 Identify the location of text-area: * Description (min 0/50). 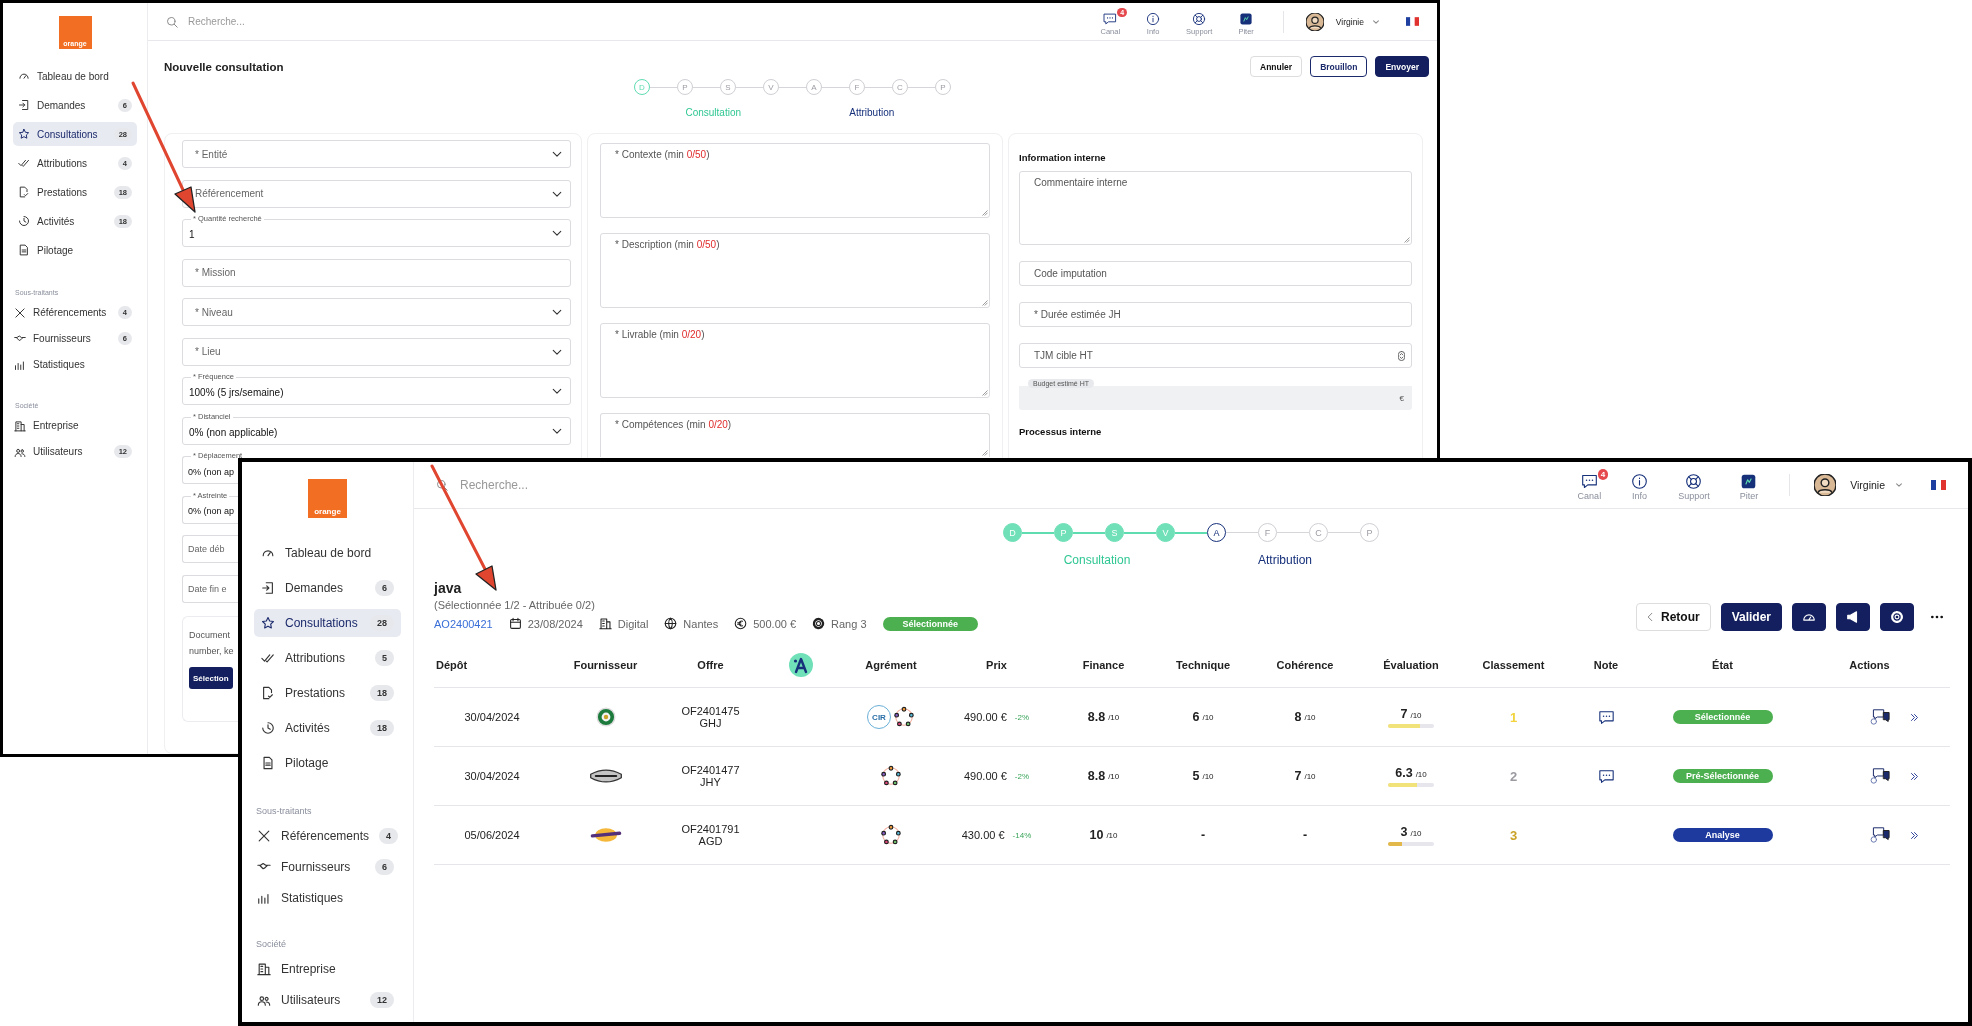
(795, 270).